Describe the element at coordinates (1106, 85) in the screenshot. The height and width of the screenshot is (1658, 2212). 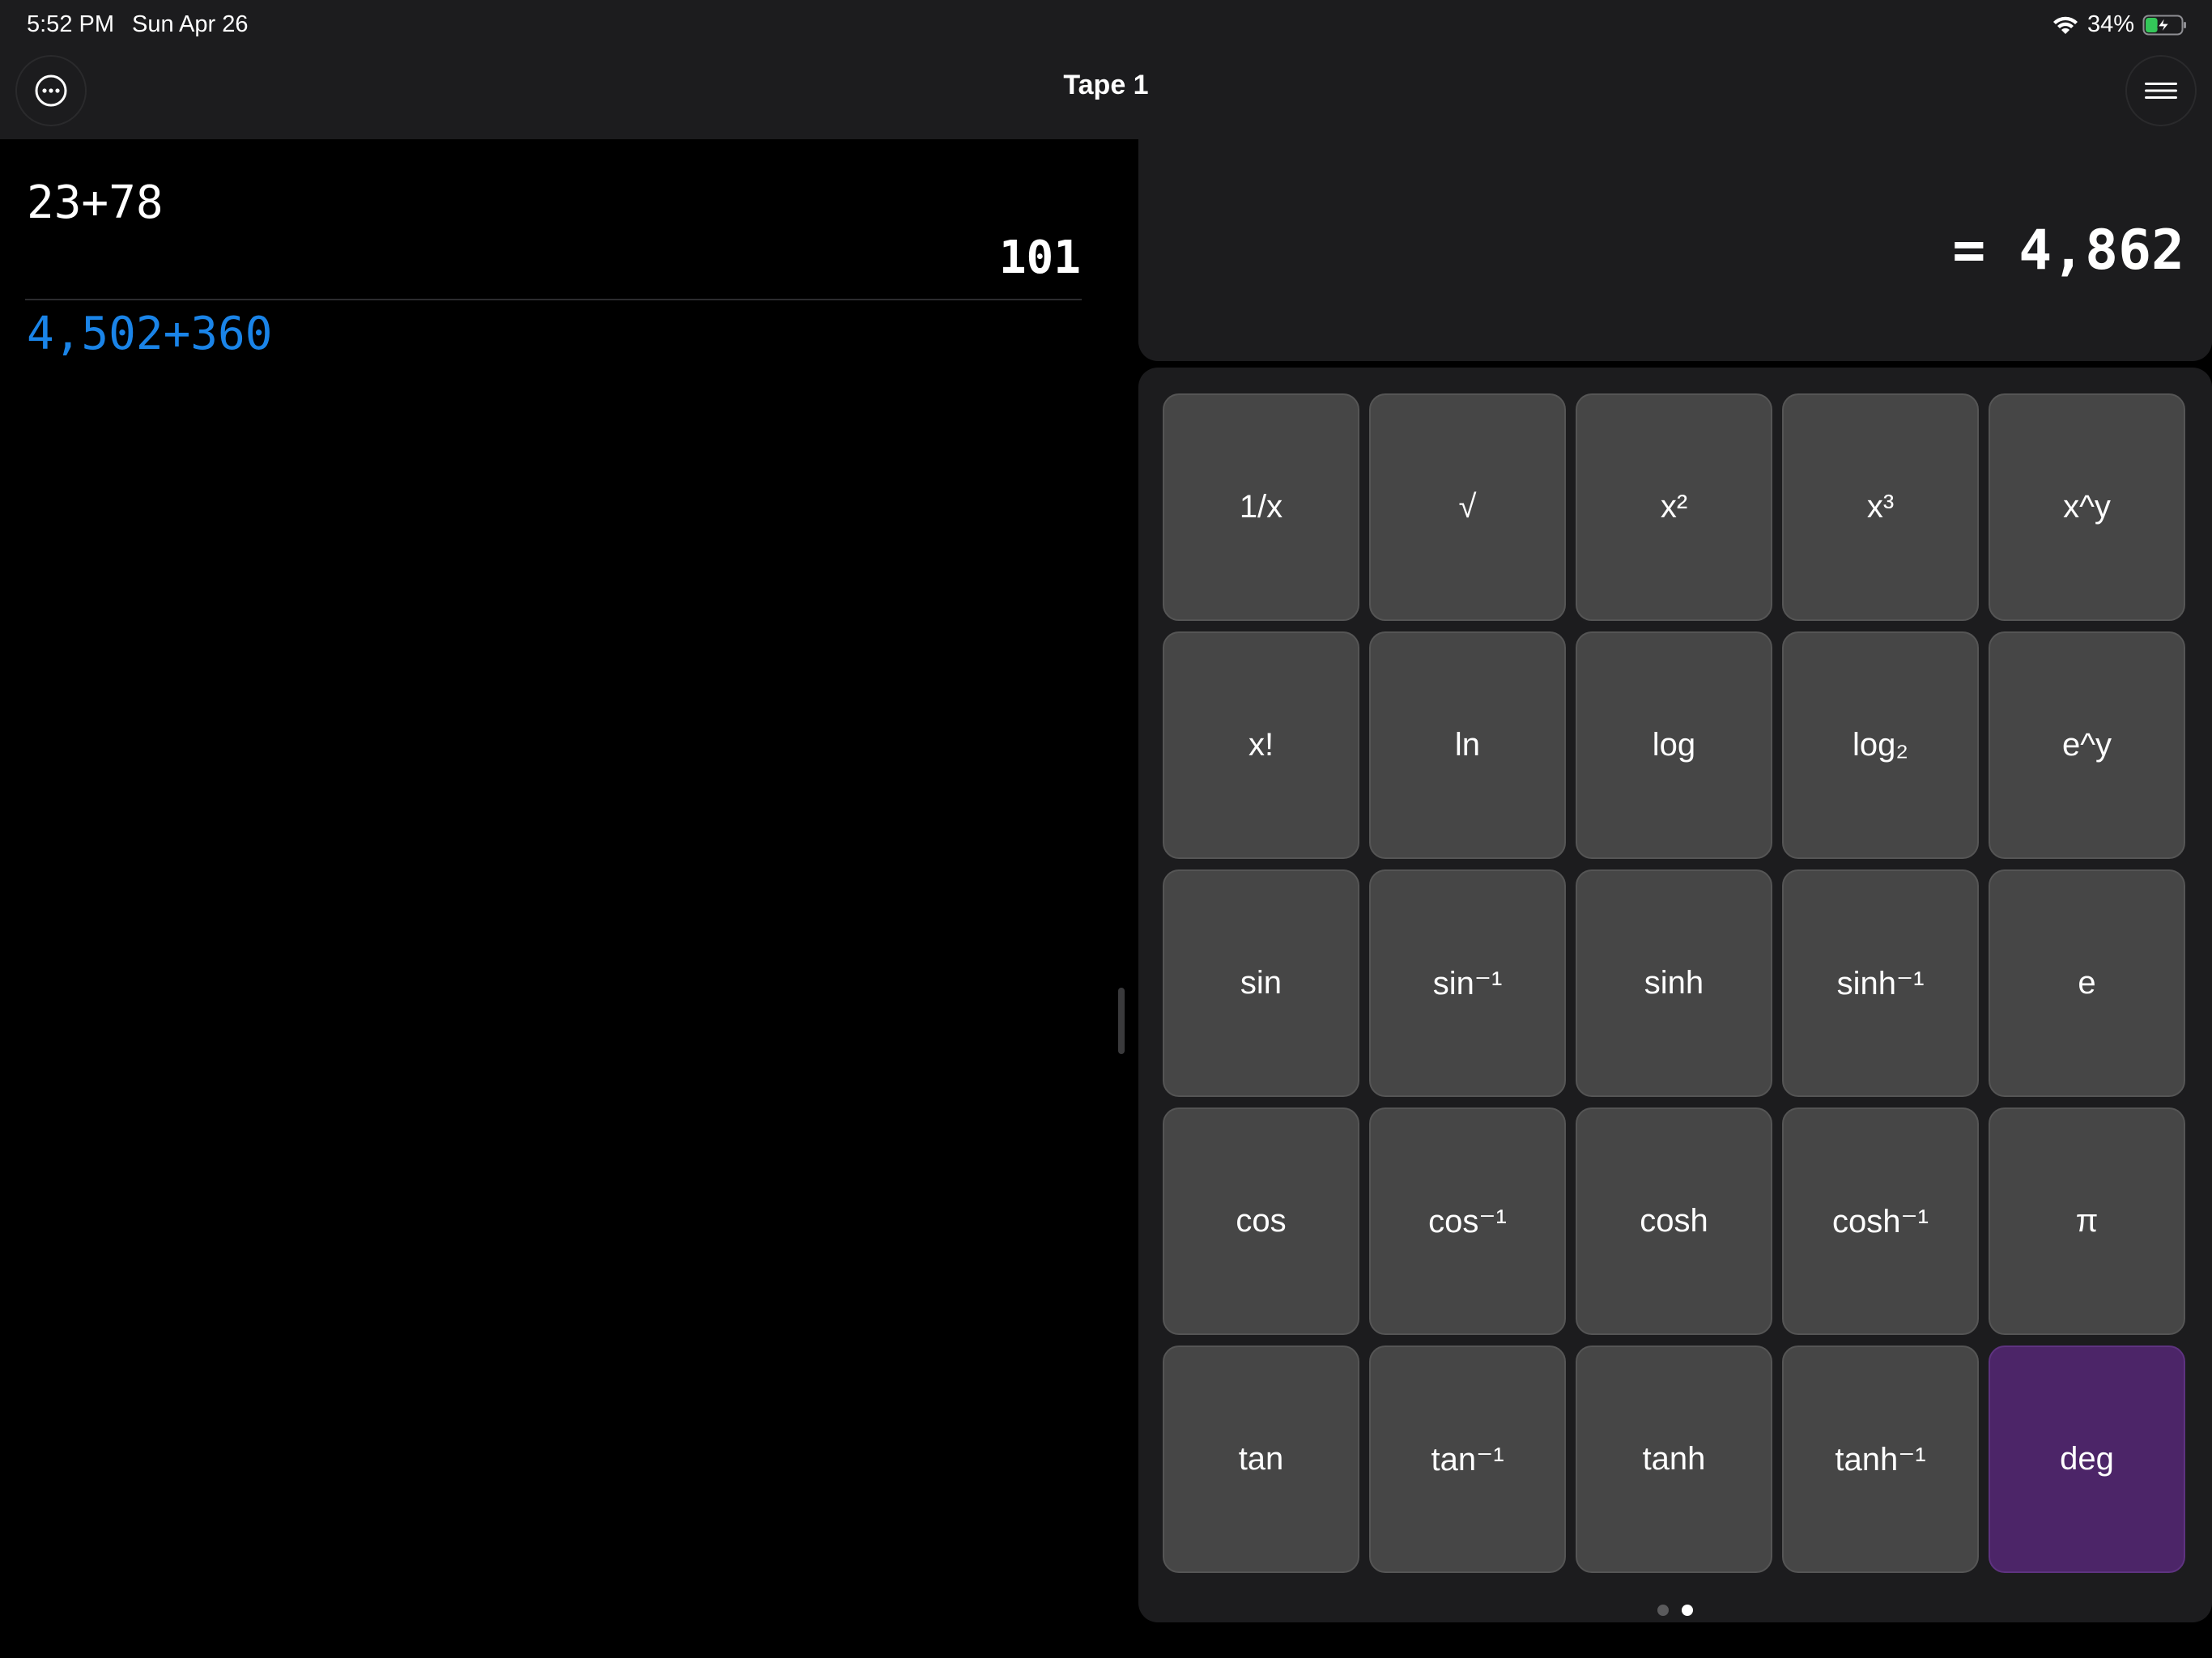
I see `page-title: Tape 1` at that location.